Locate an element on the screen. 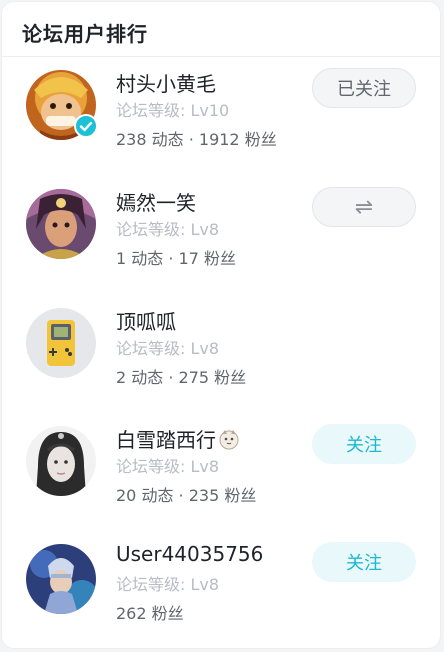 This screenshot has width=444, height=652. user-stats: 1 动态 · 17 粉丝 is located at coordinates (176, 258).